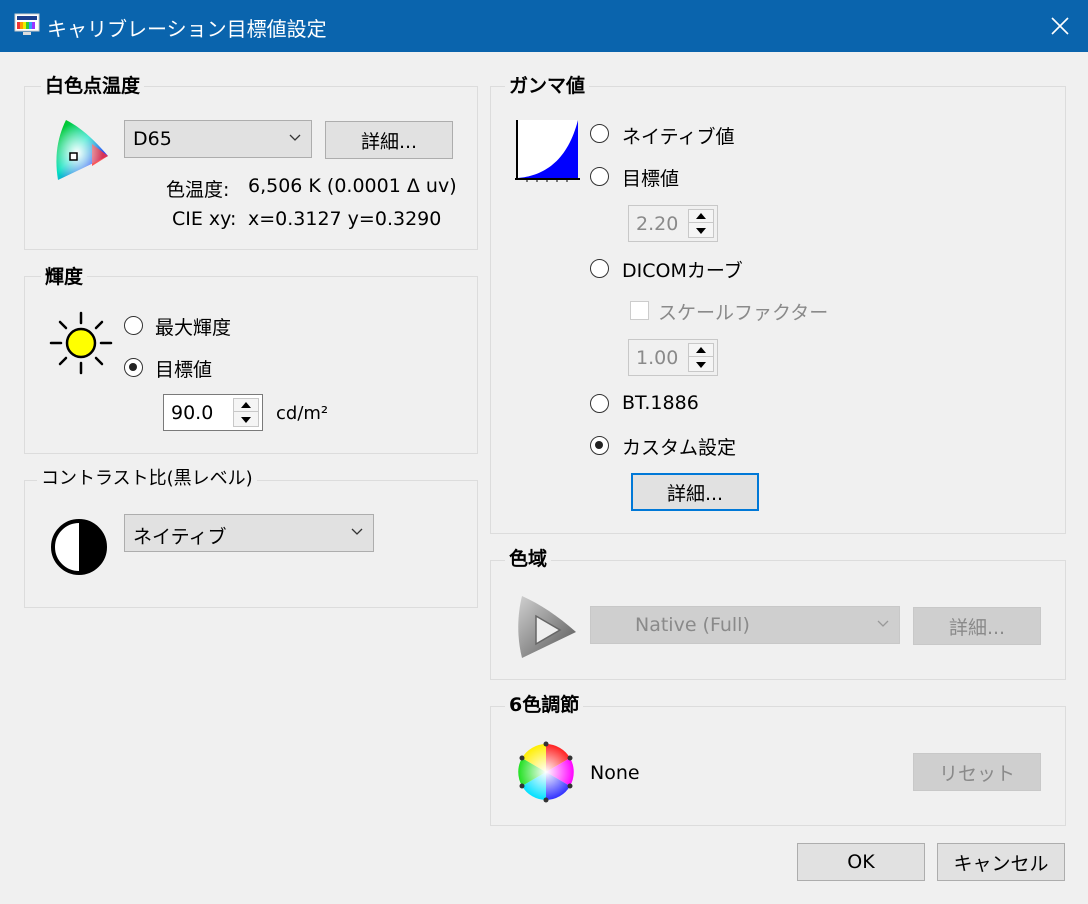  I want to click on close-icon, so click(1060, 26).